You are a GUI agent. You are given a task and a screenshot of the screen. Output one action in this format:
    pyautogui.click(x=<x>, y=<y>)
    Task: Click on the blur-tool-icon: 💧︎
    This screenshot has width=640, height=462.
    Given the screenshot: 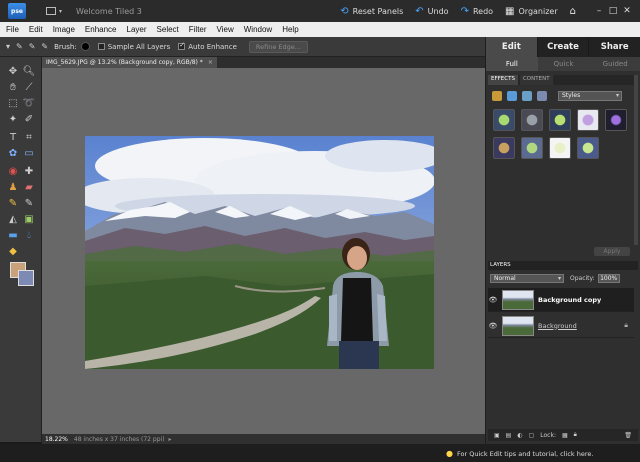 What is the action you would take?
    pyautogui.click(x=29, y=236)
    